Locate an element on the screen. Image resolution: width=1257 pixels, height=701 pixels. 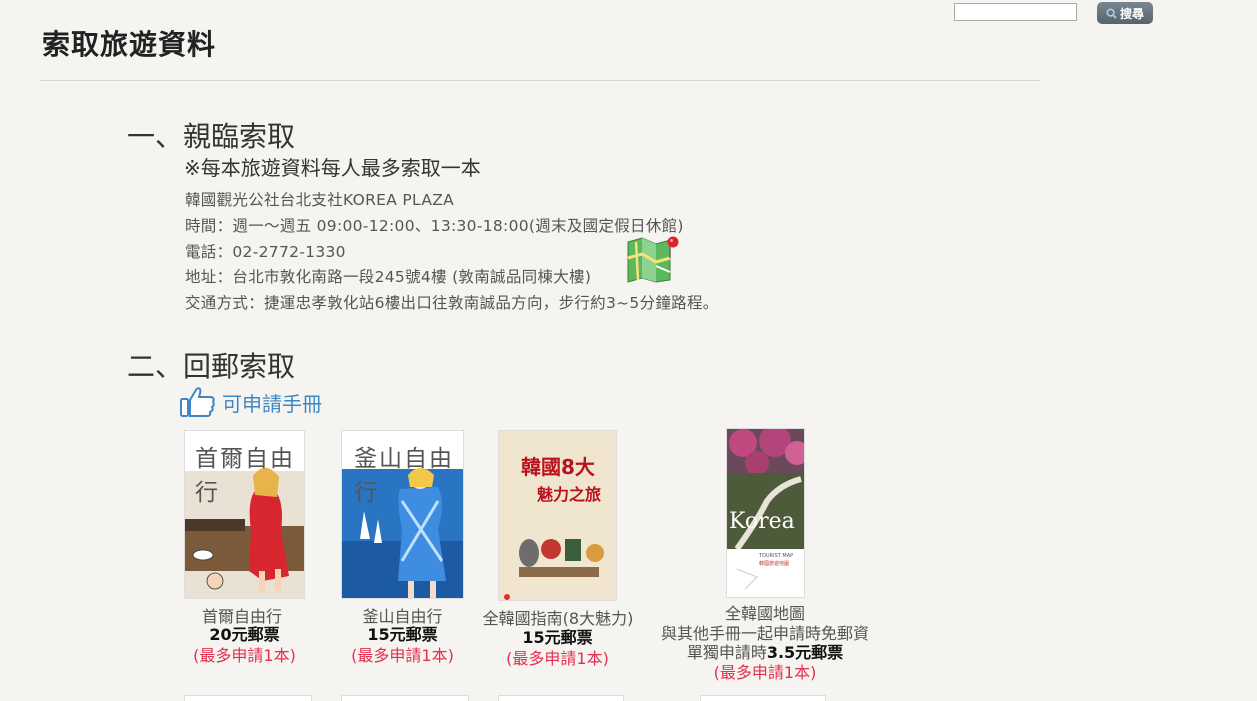
book-price-value-korea-map: 3.5元郵票 is located at coordinates (805, 652).